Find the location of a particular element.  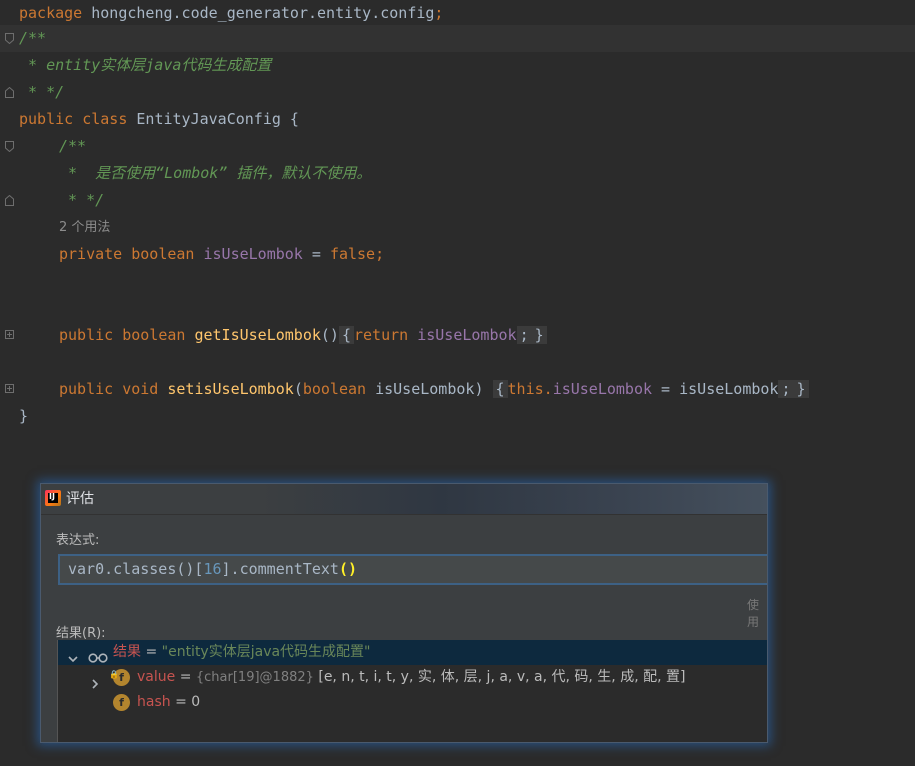

usage-count-hint: 2 个用法 is located at coordinates (84, 227).